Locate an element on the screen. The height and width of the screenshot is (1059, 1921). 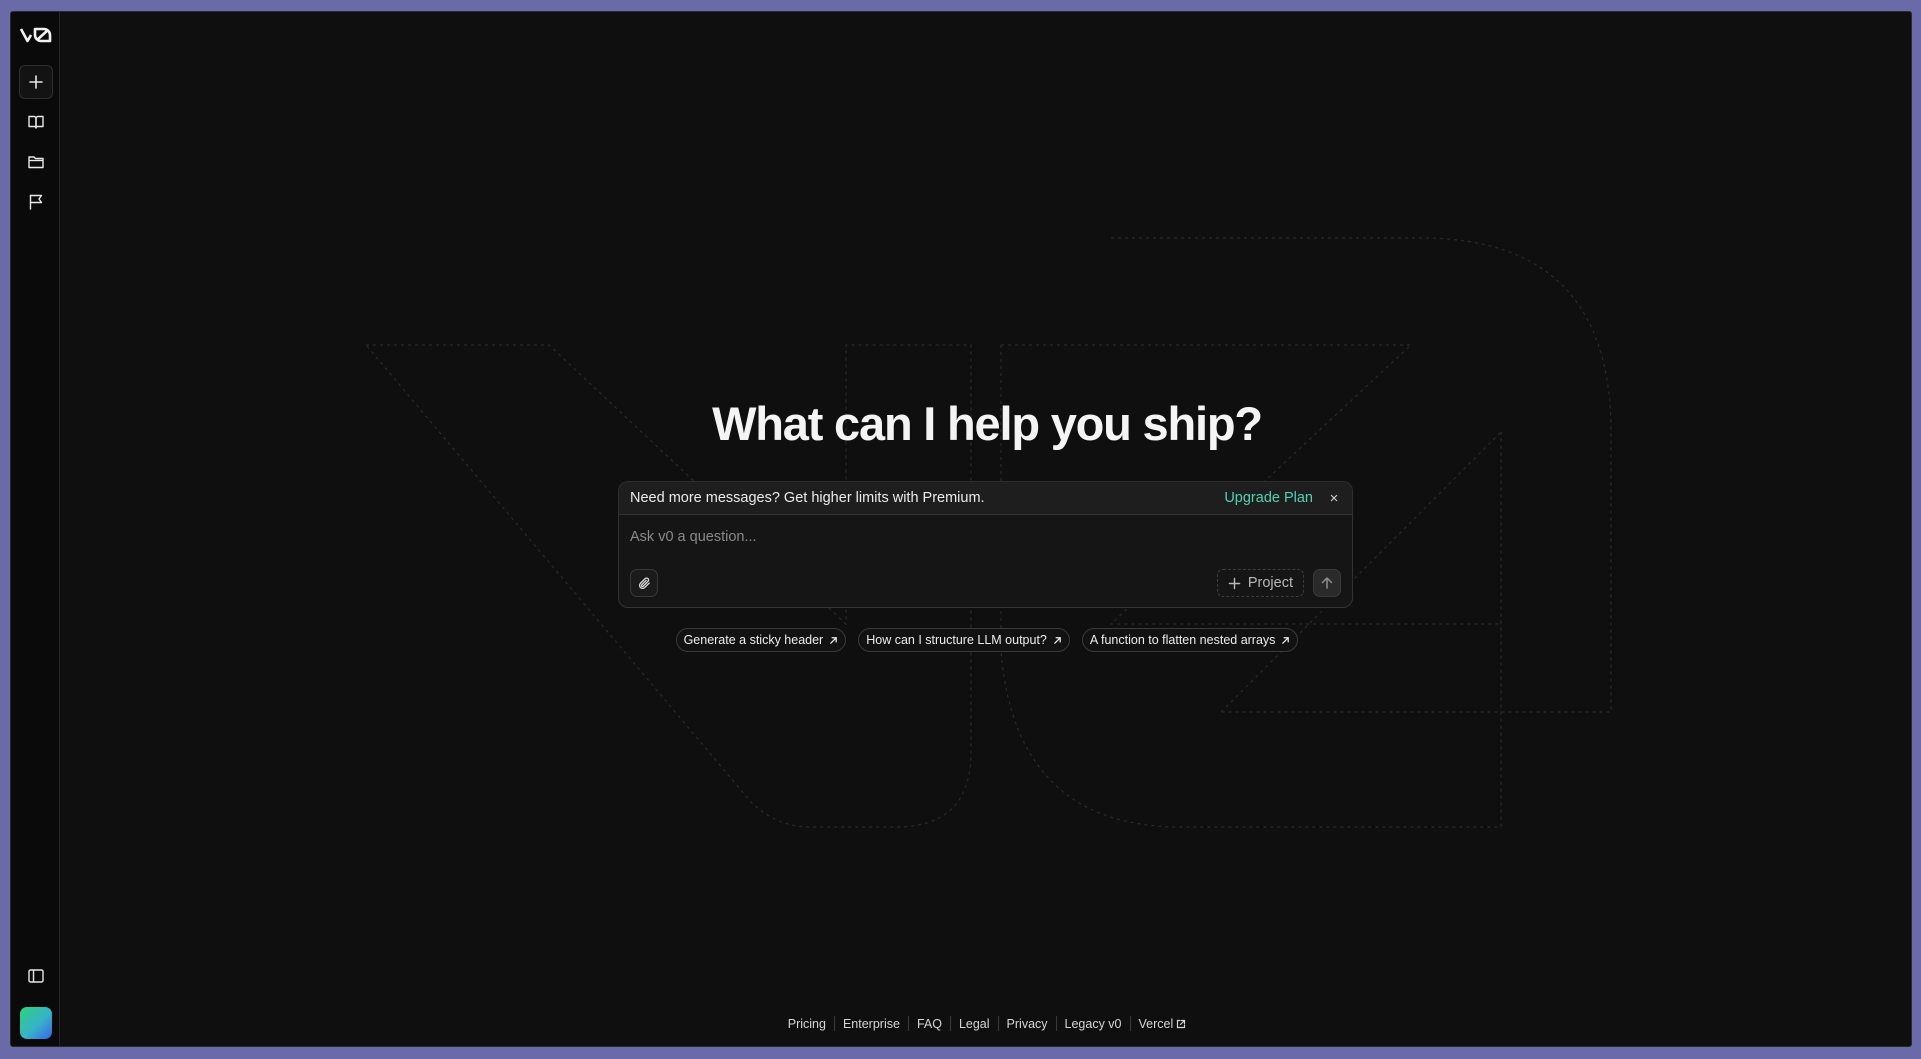
send-button is located at coordinates (1327, 583).